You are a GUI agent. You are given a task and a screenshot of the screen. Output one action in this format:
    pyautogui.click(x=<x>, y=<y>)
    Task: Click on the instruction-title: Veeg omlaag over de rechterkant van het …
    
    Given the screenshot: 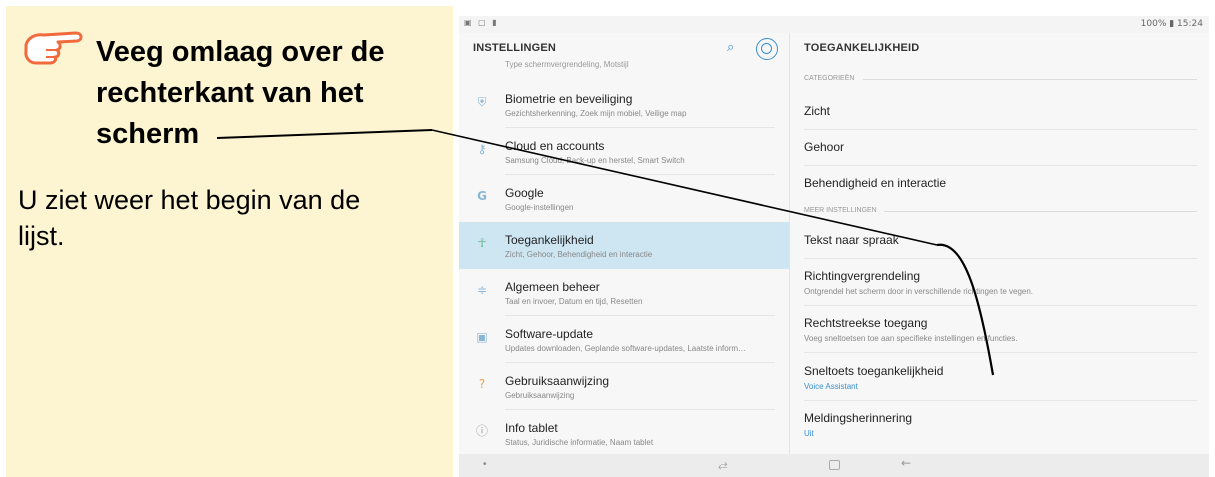 What is the action you would take?
    pyautogui.click(x=266, y=93)
    